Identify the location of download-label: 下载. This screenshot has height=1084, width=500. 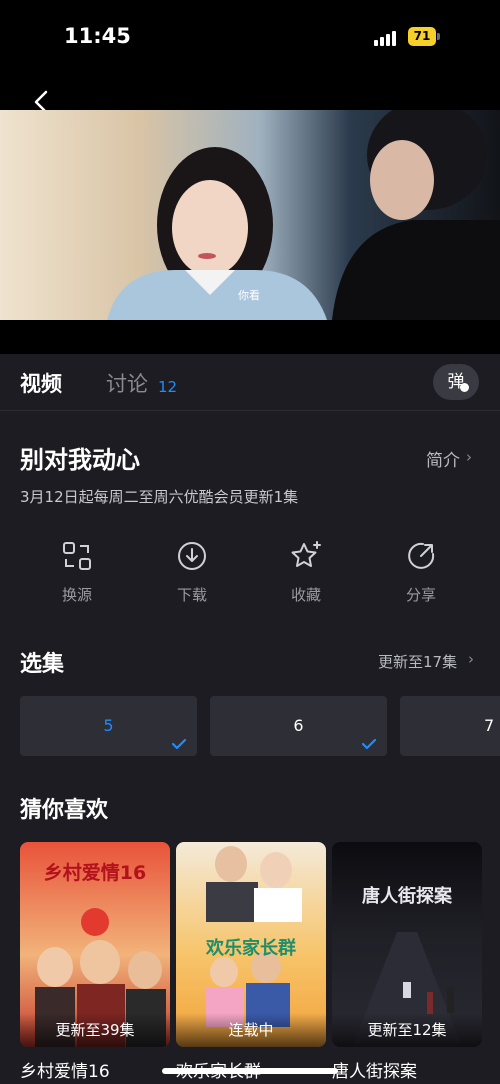
(191, 595).